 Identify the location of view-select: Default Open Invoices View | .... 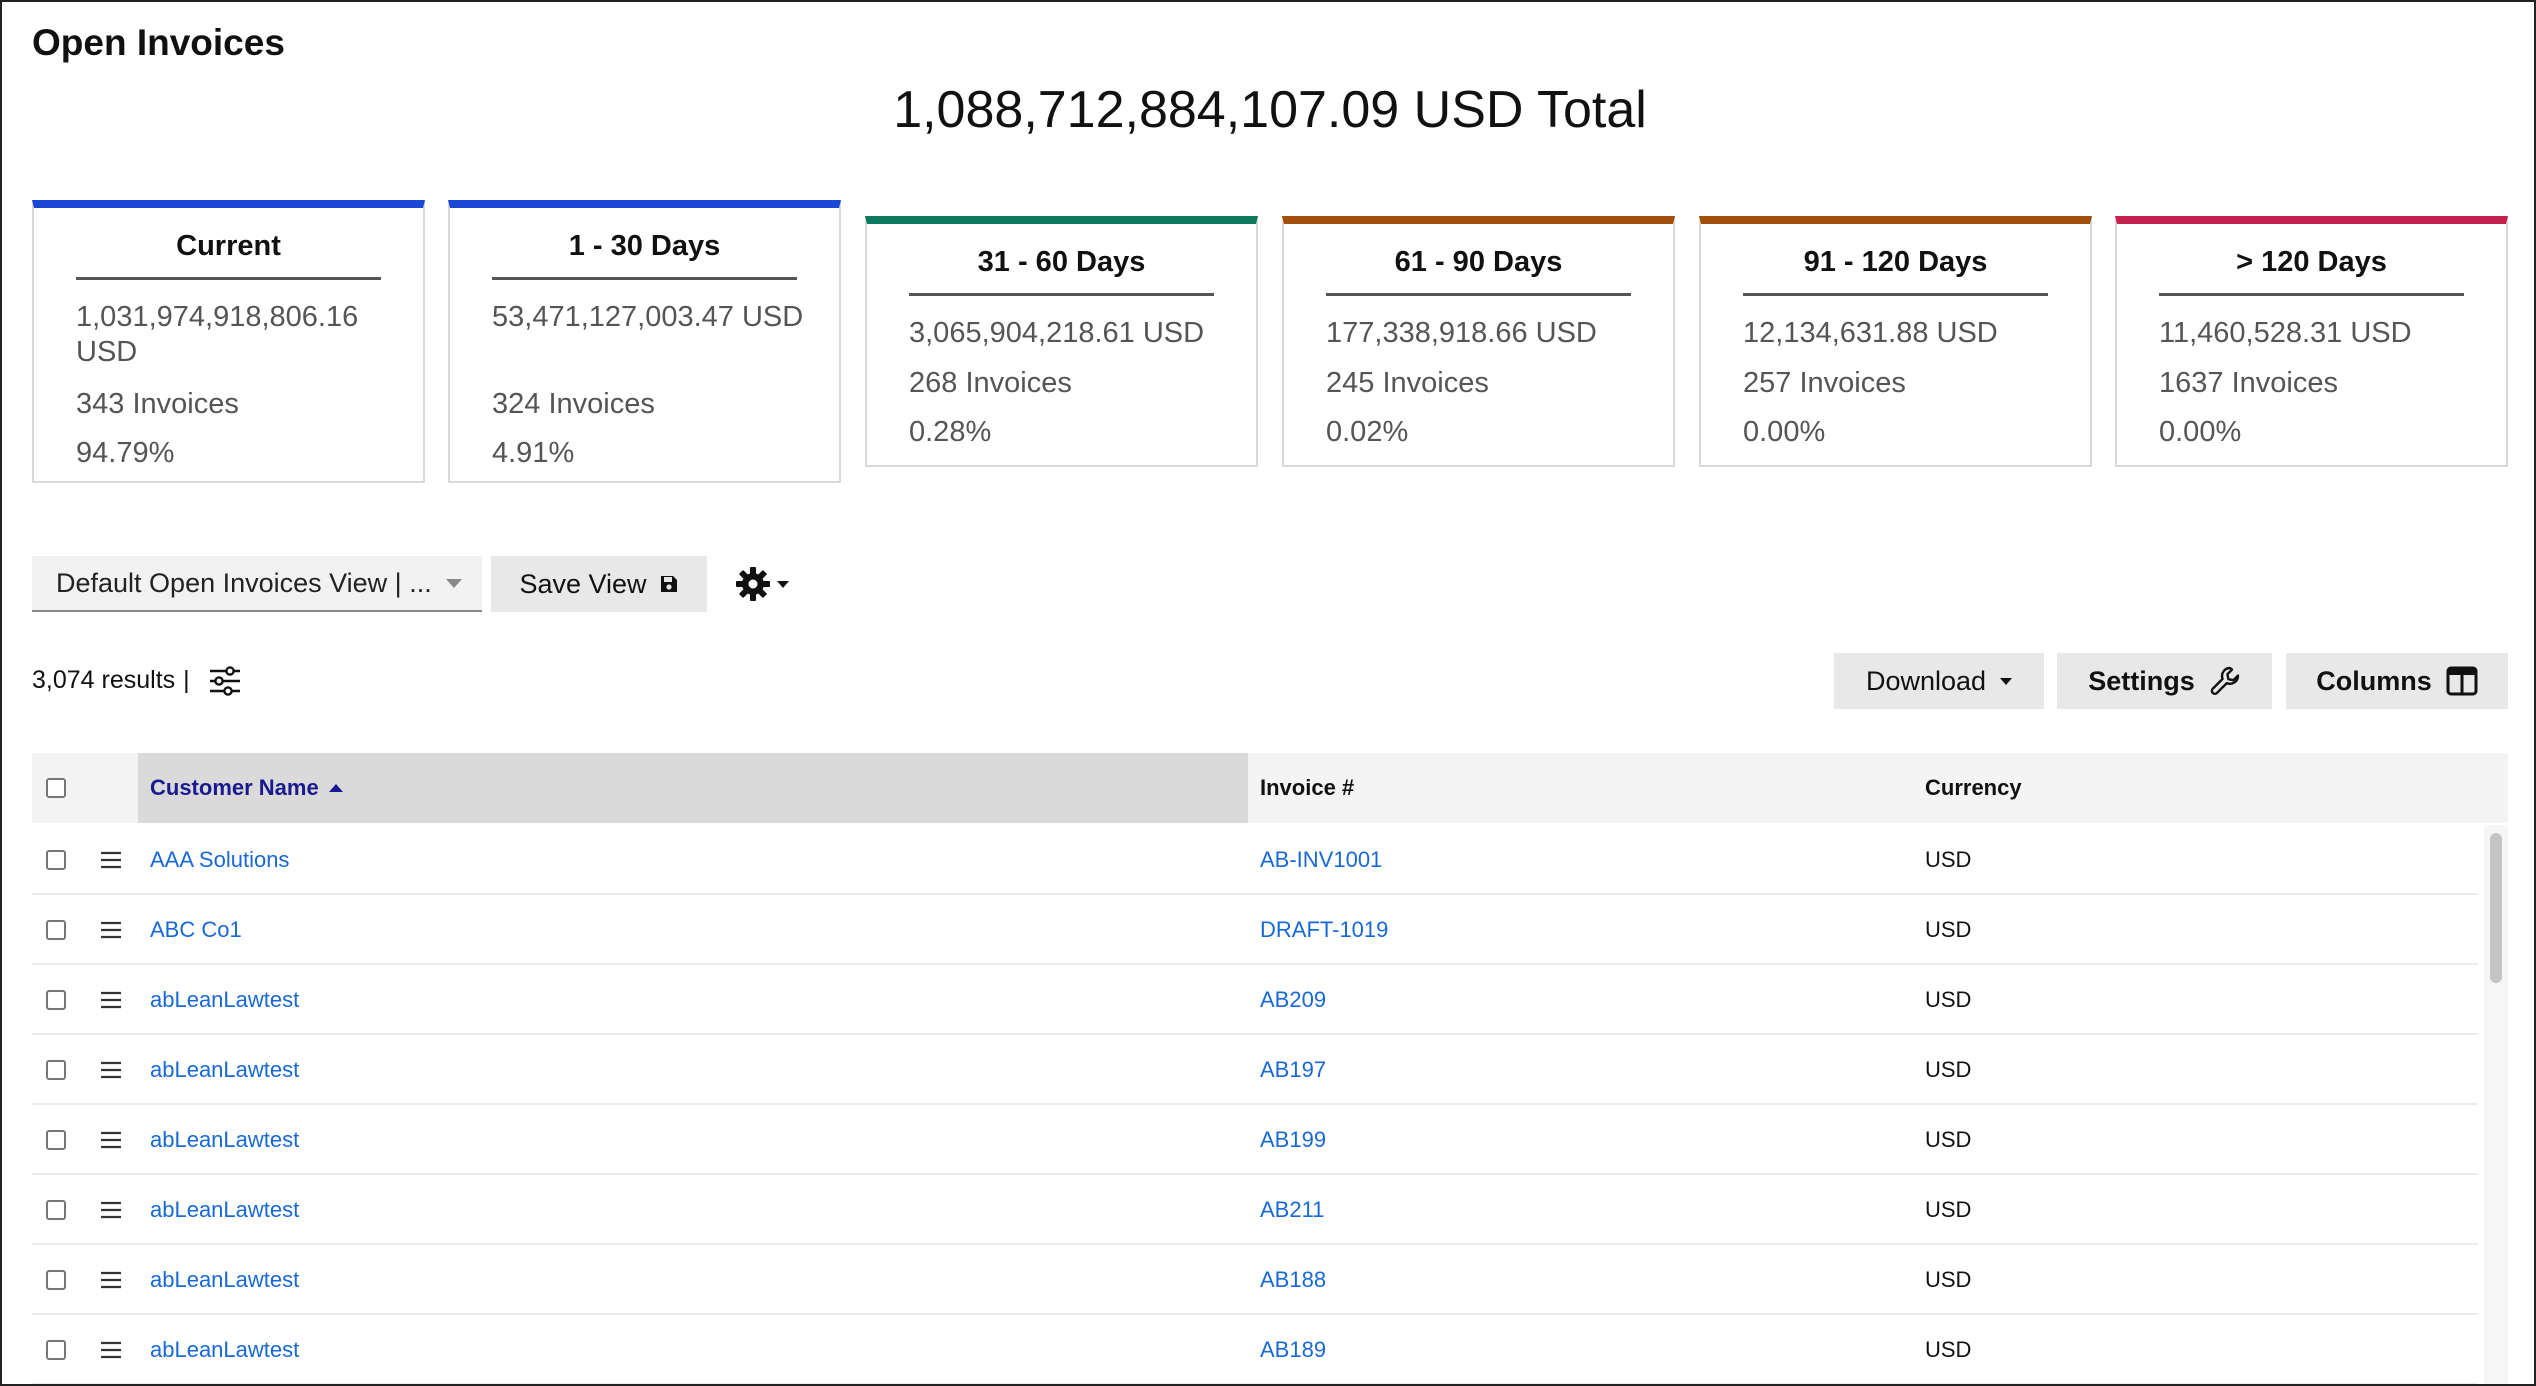
(257, 584).